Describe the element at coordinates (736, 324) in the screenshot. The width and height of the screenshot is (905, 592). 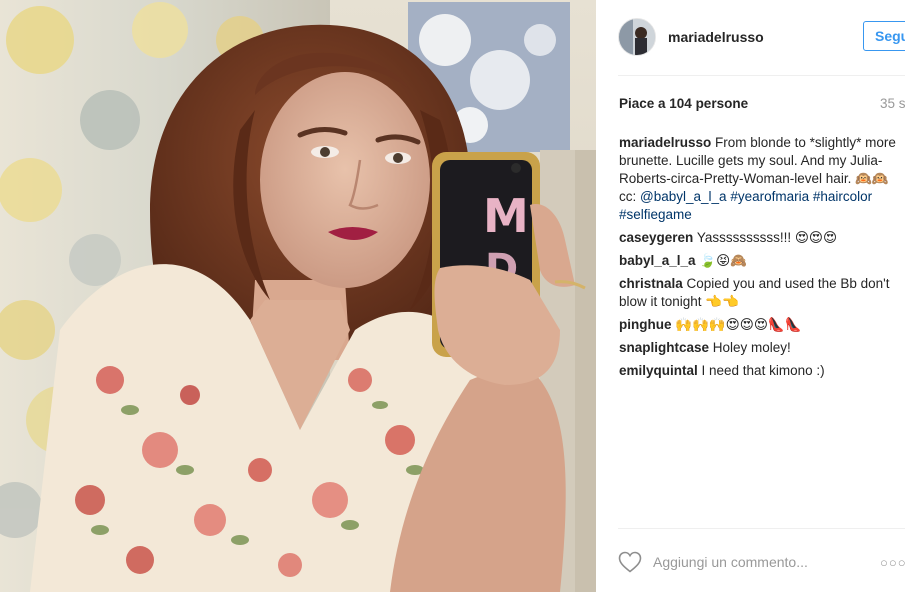
I see `comment-text: 🙌🙌🙌😍😍😍👠👠` at that location.